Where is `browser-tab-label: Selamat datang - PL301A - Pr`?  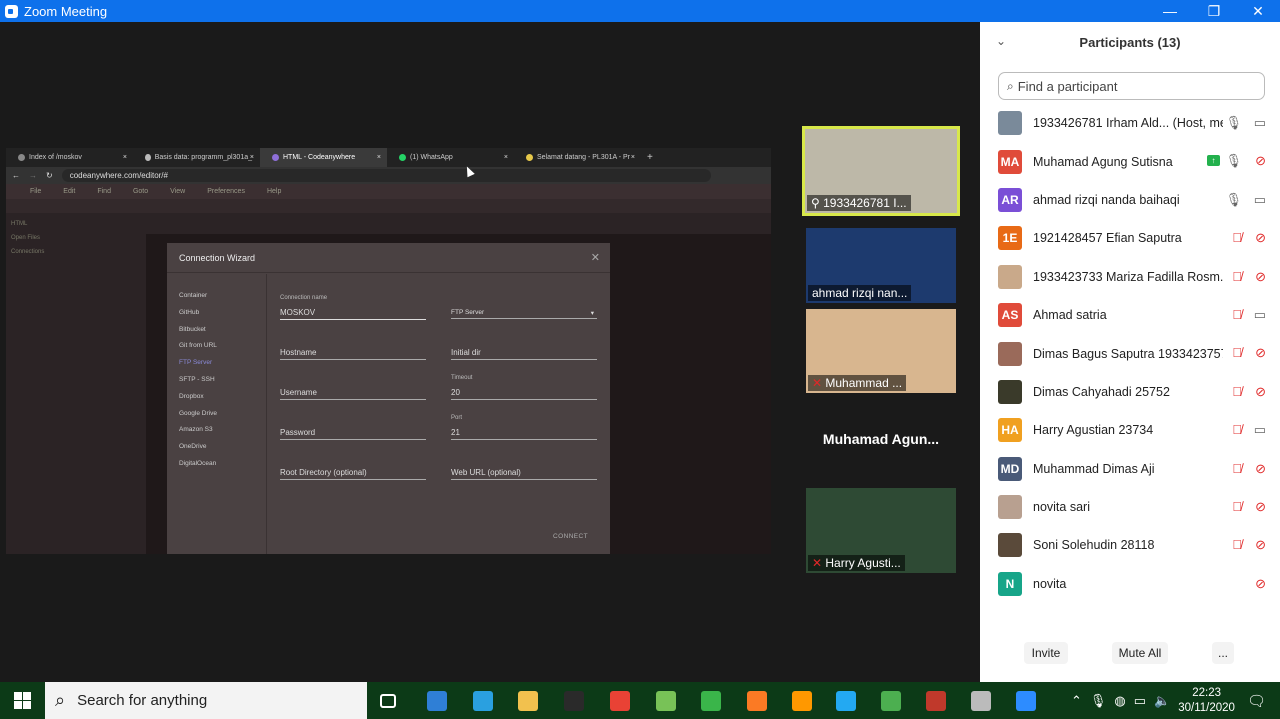 browser-tab-label: Selamat datang - PL301A - Pr is located at coordinates (583, 157).